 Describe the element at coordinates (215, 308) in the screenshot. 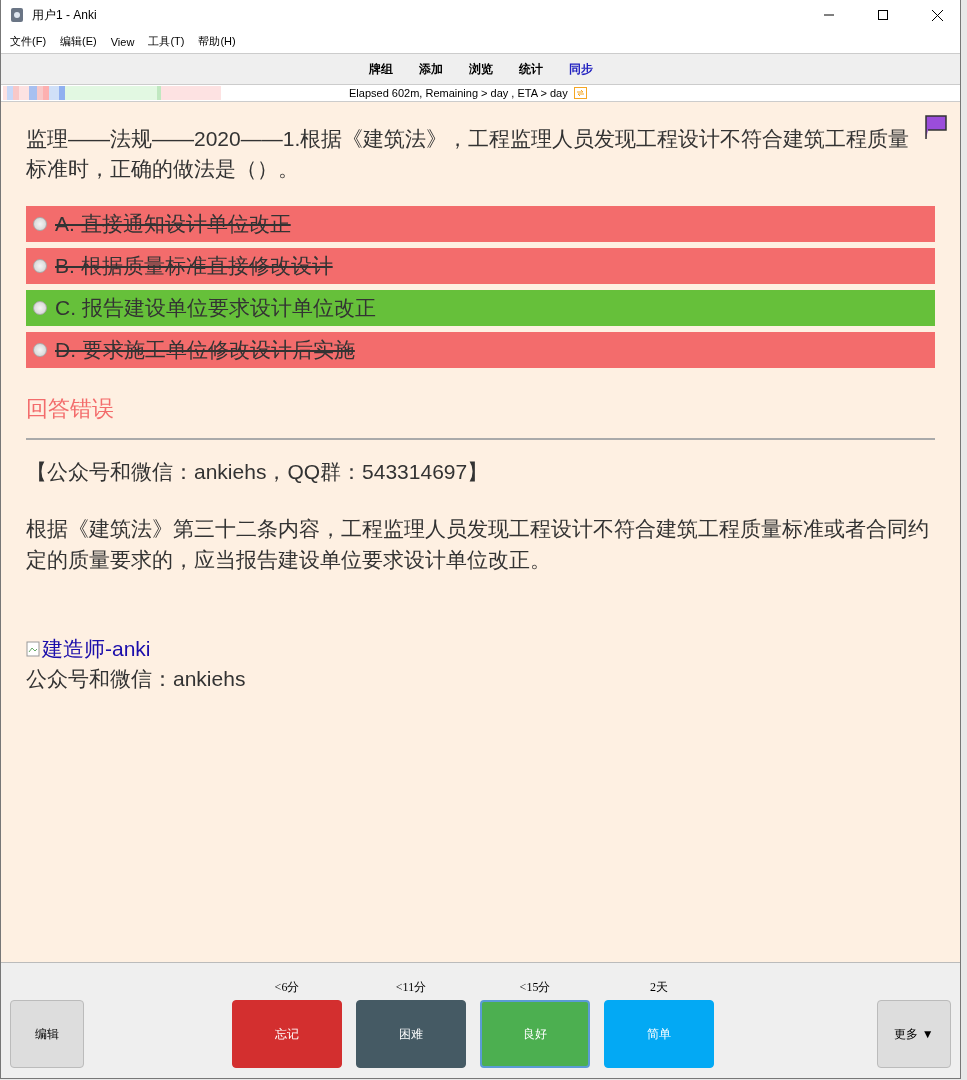

I see `option-text: C. 报告建设单位要求设计单位改正` at that location.